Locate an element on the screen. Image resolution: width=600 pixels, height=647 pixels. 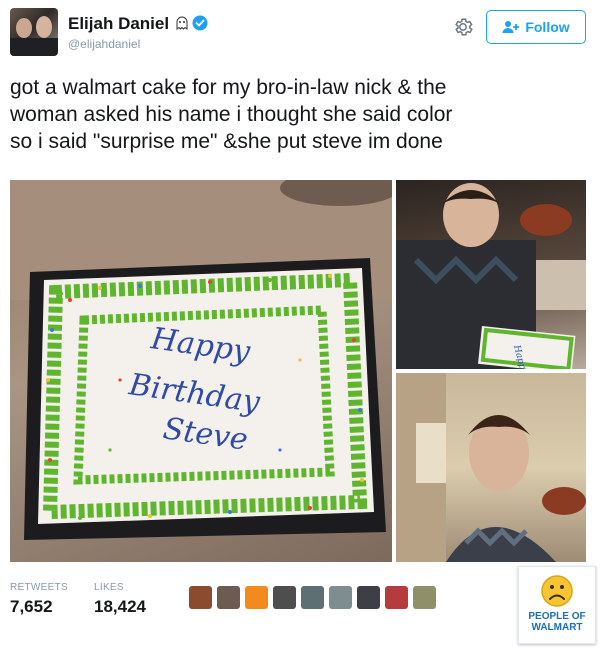
author-name-row: Elijah Daniel is located at coordinates (138, 24).